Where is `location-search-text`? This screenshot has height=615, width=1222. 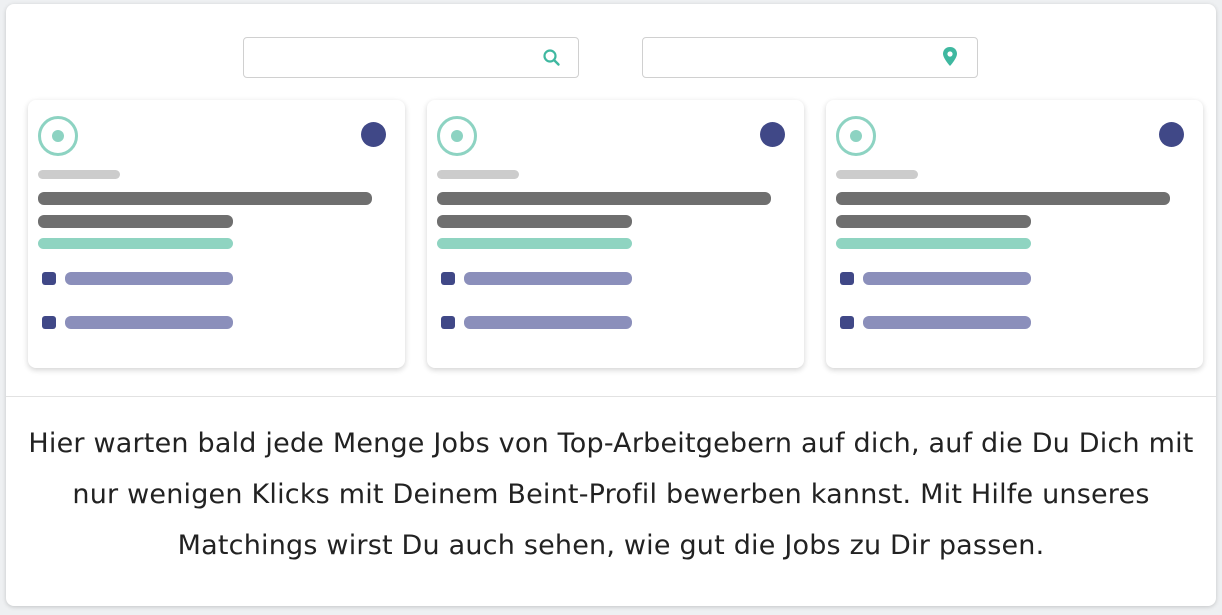 location-search-text is located at coordinates (793, 59).